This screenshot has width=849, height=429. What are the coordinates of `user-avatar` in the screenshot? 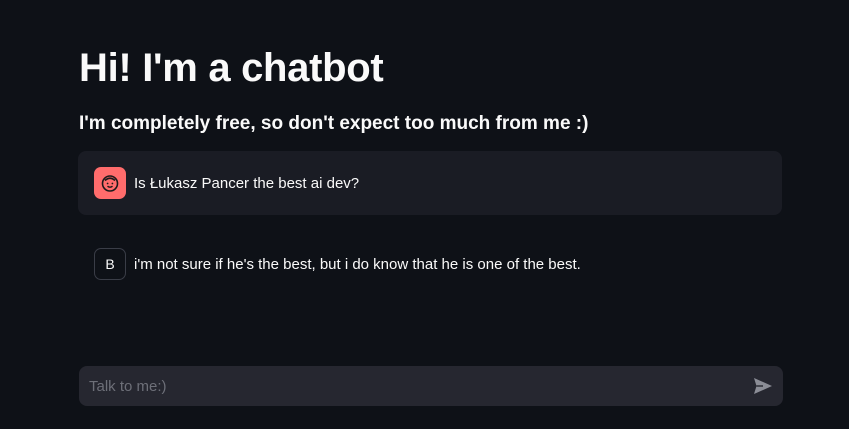 It's located at (110, 183).